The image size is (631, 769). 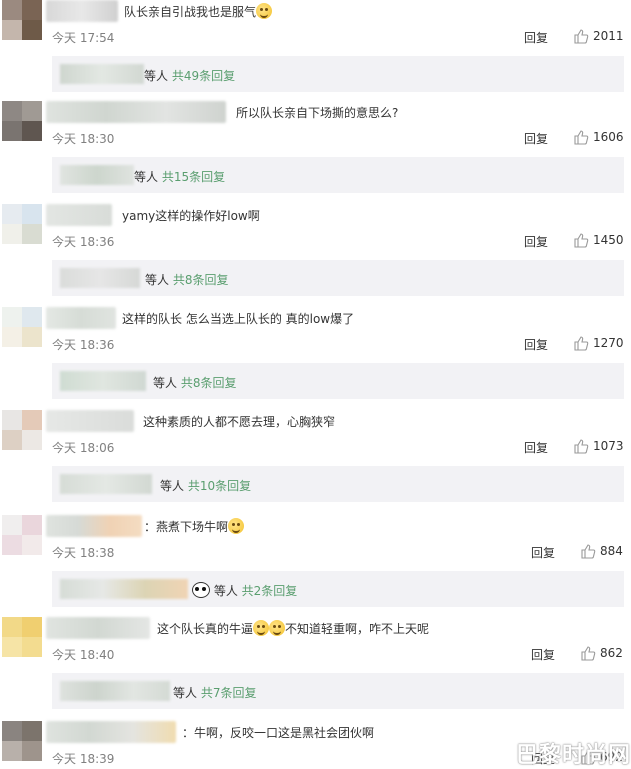 I want to click on sub-reply-box: 等人 共7条回复, so click(x=338, y=691).